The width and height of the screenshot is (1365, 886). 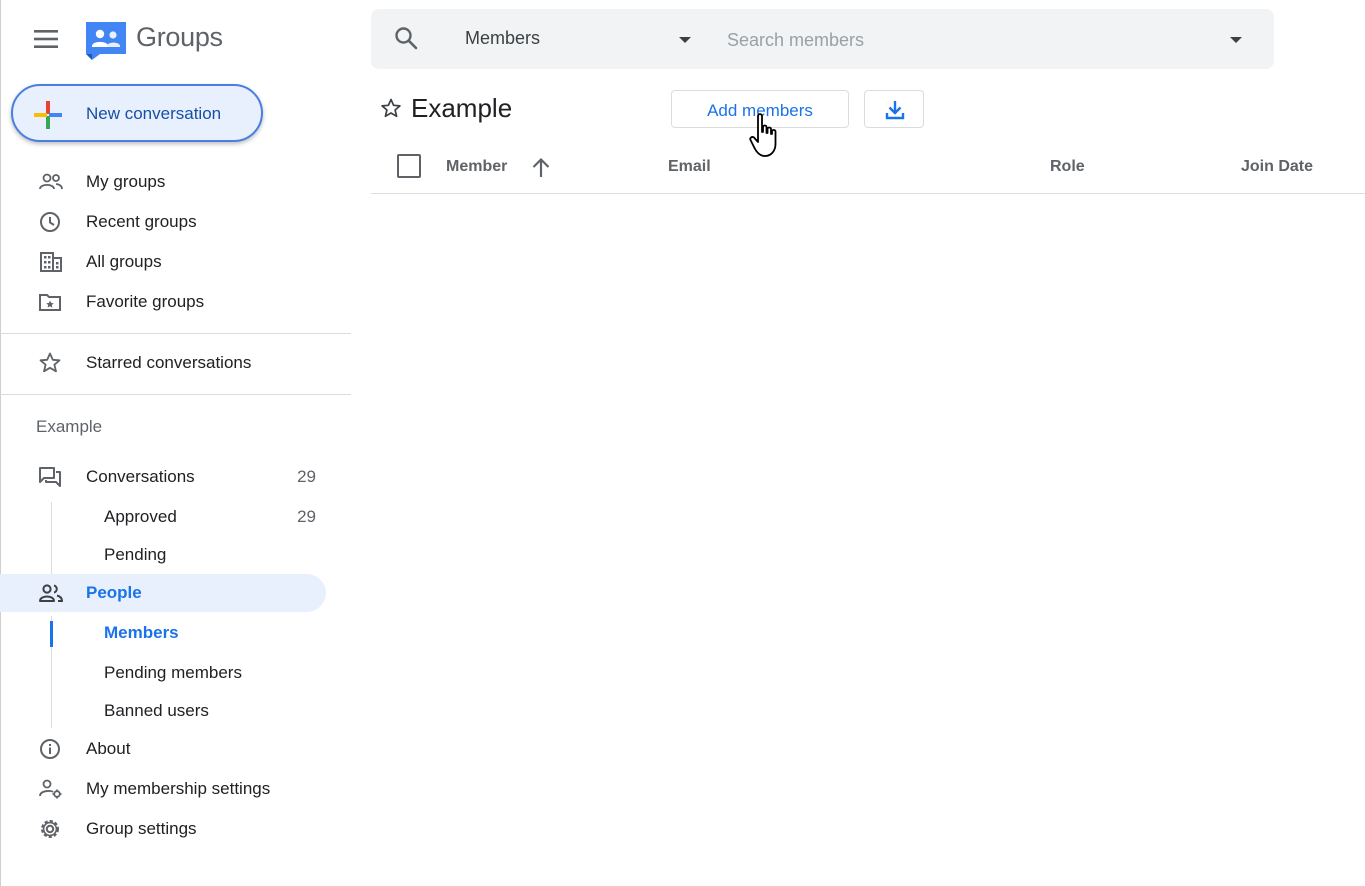 I want to click on info-icon, so click(x=50, y=749).